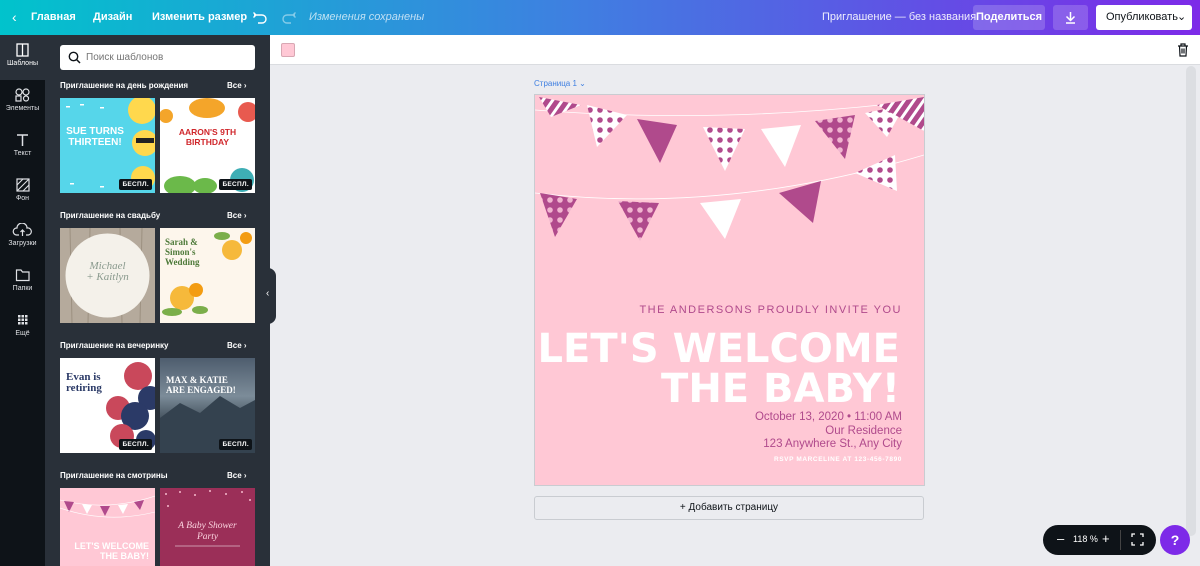 Image resolution: width=1200 pixels, height=566 pixels. I want to click on see-all-wedding: Все ›, so click(237, 215).